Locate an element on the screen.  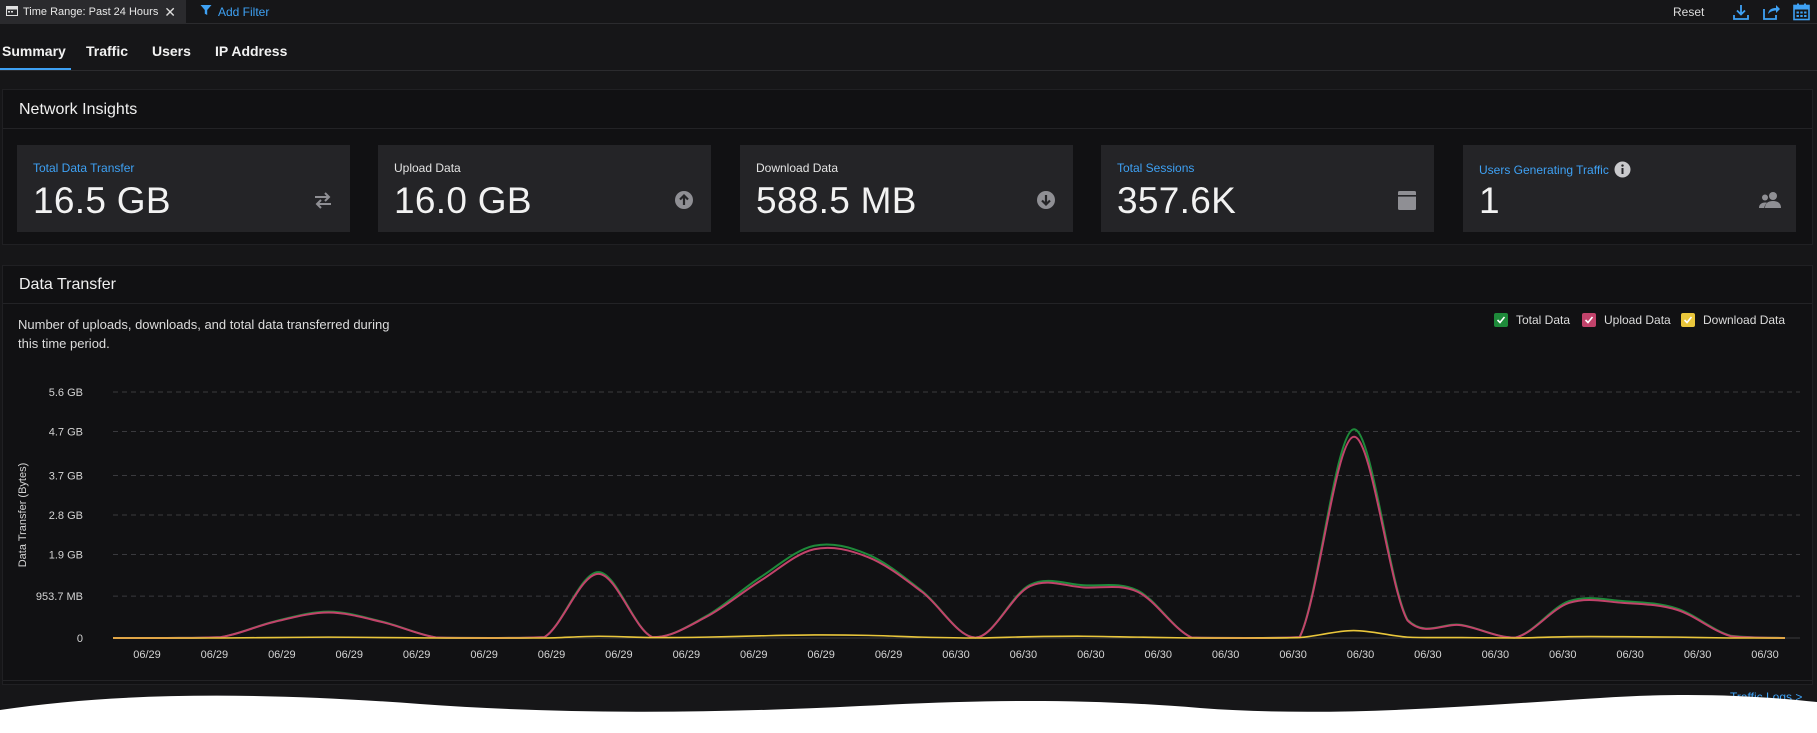
reset-button: Reset is located at coordinates (1688, 12).